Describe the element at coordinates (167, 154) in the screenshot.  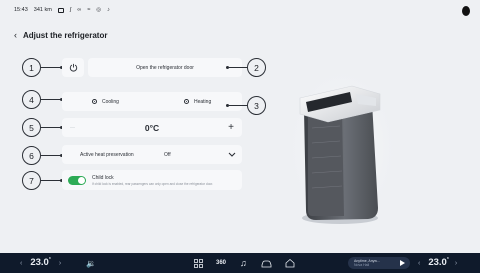
I see `heat-preservation-value: Off` at that location.